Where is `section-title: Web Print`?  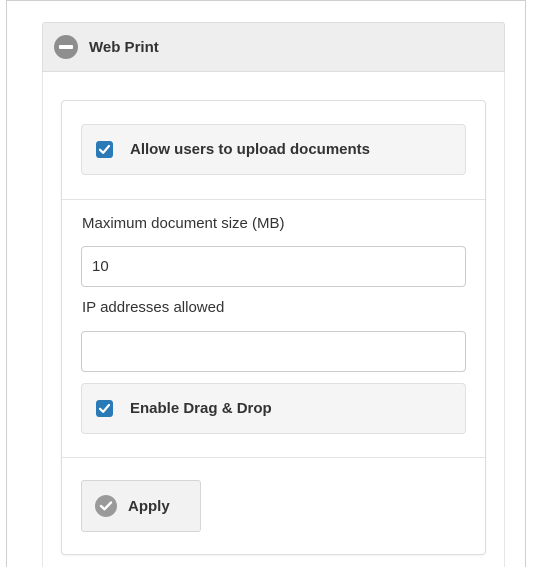
section-title: Web Print is located at coordinates (124, 47).